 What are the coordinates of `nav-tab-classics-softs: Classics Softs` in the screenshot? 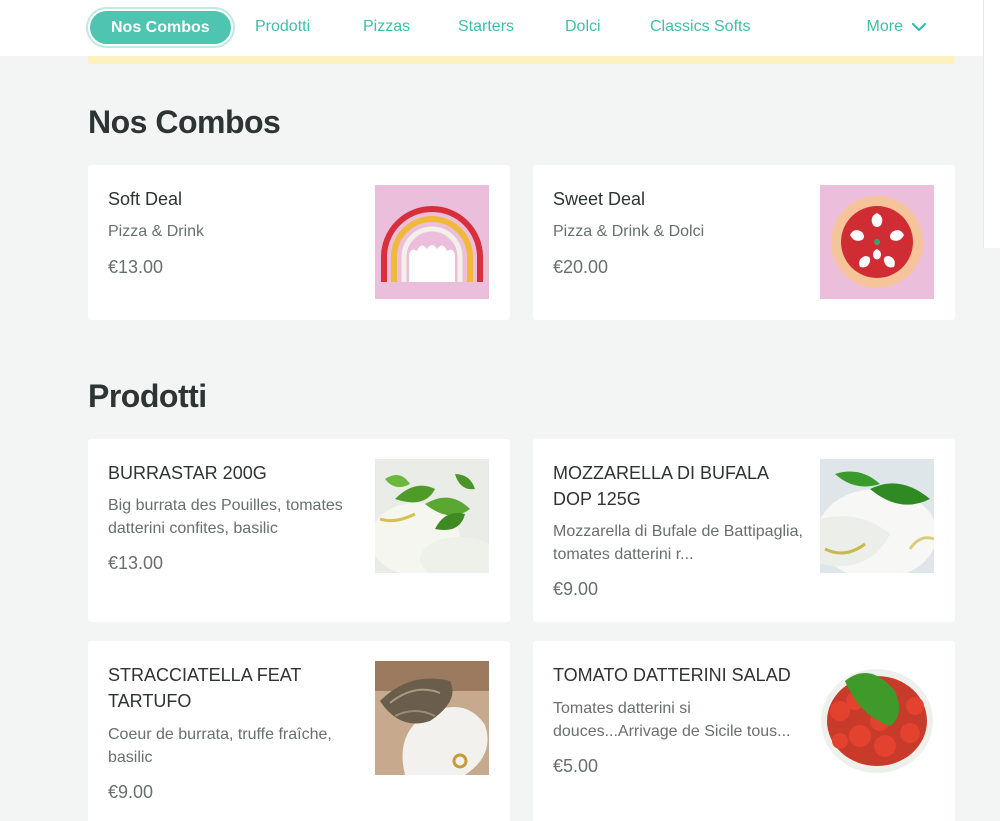 It's located at (700, 27).